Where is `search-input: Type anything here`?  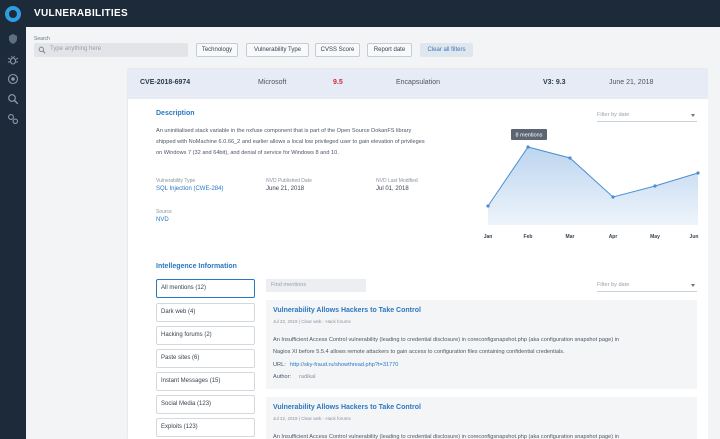
search-input: Type anything here is located at coordinates (111, 50).